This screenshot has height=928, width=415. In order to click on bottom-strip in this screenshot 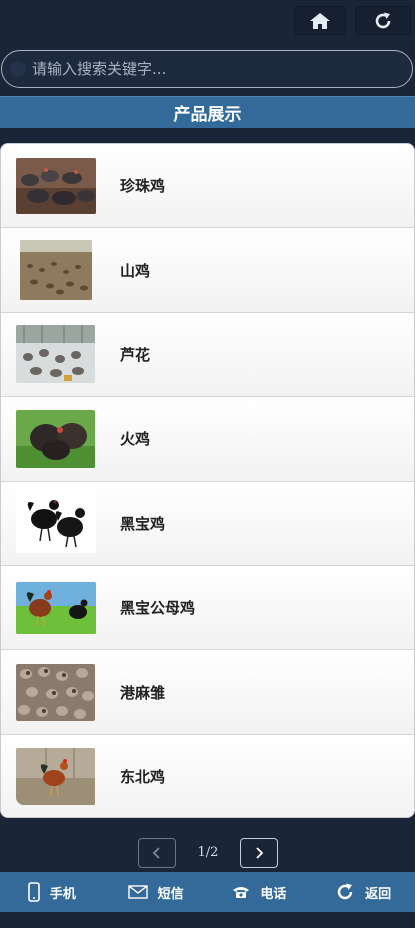, I will do `click(207, 920)`.